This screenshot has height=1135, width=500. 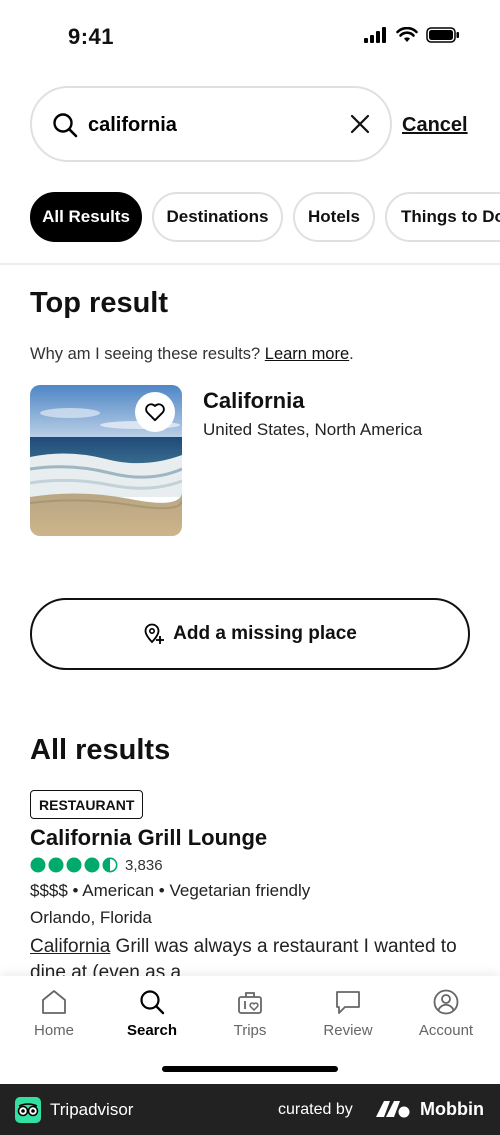 I want to click on footer-banner: Tripadvisor curated by Mobbin, so click(x=250, y=1109).